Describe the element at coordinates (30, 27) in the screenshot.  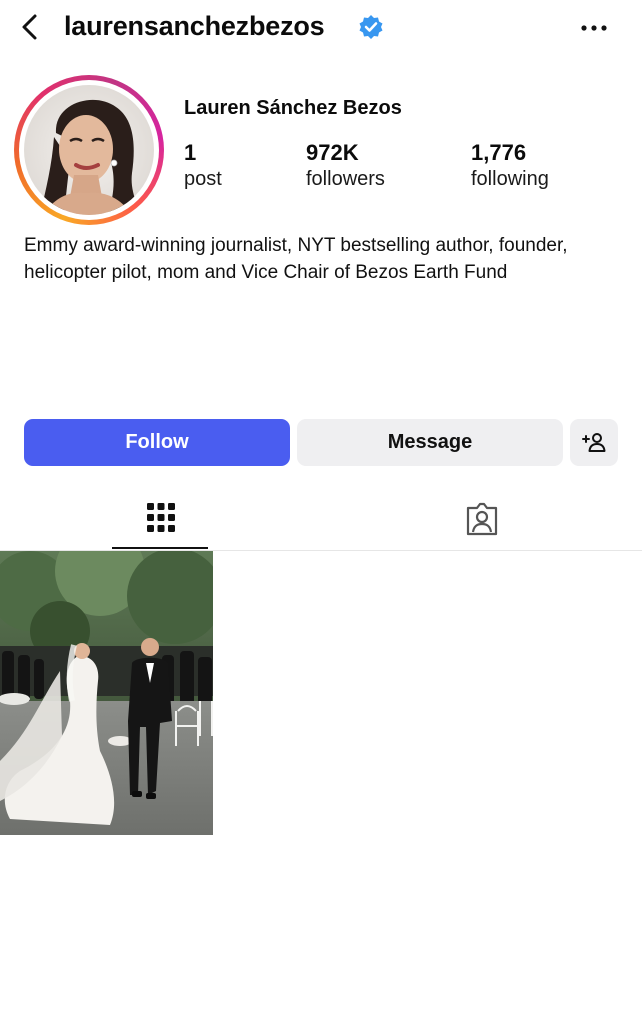
I see `chevron-left-icon` at that location.